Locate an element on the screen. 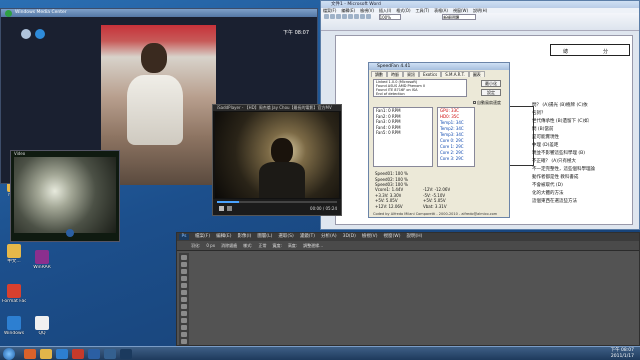 The height and width of the screenshot is (360, 640). checkbox-icon is located at coordinates (474, 102).